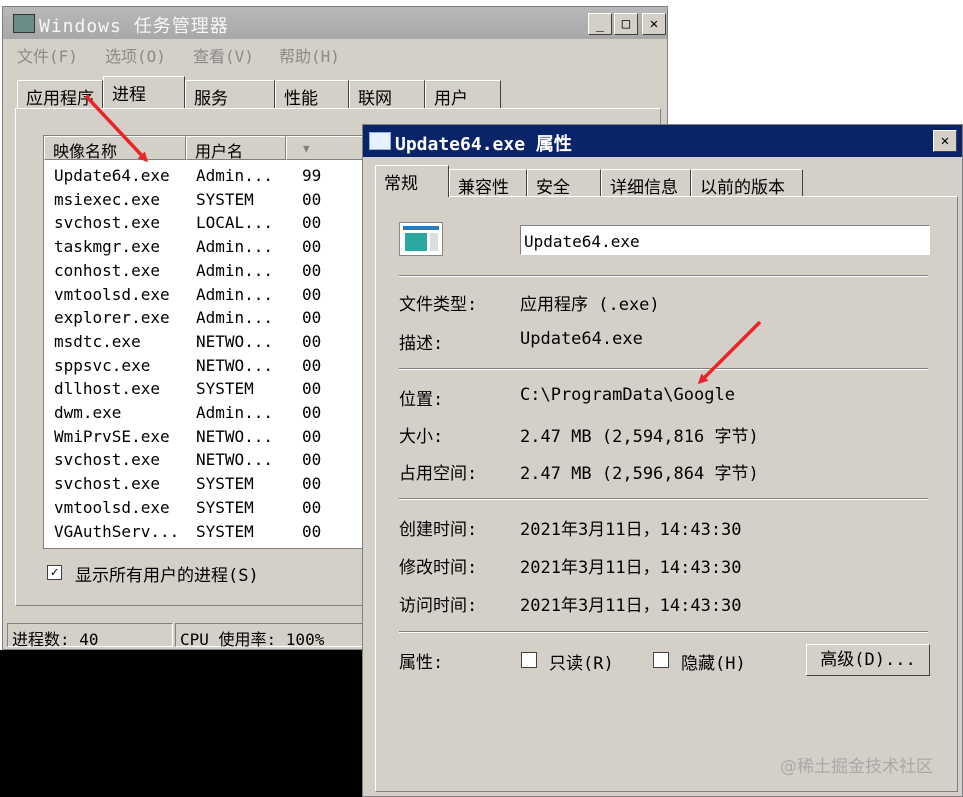 Image resolution: width=963 pixels, height=797 pixels. What do you see at coordinates (90, 636) in the screenshot?
I see `status-process-count: 进程数: 40` at bounding box center [90, 636].